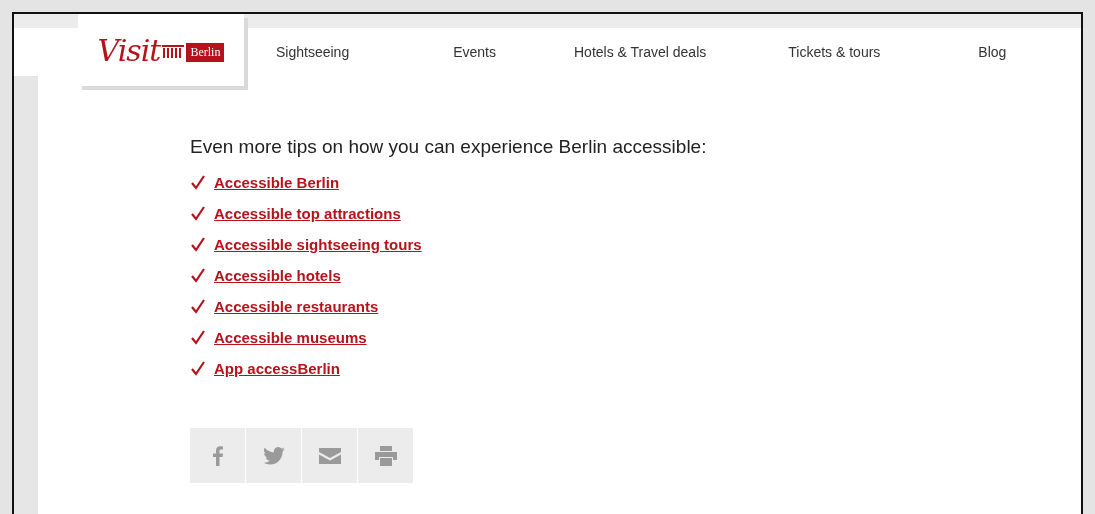  Describe the element at coordinates (992, 52) in the screenshot. I see `nav-link: Blog` at that location.